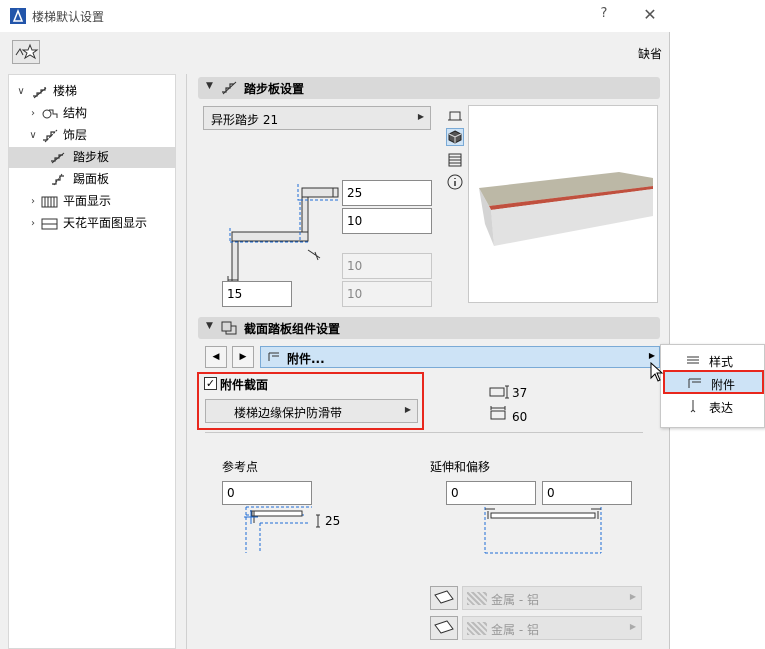 The height and width of the screenshot is (649, 765). What do you see at coordinates (50, 136) in the screenshot?
I see `finish-icon` at bounding box center [50, 136].